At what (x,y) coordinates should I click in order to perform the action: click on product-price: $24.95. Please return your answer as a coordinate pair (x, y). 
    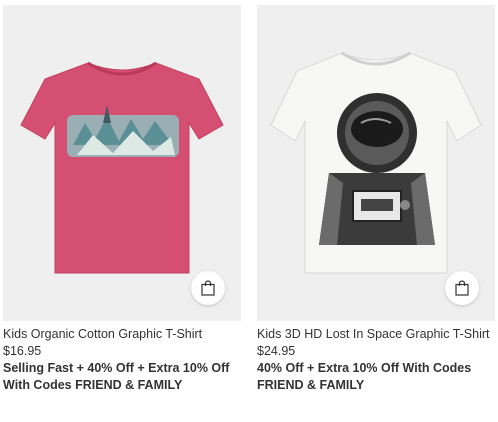
    Looking at the image, I should click on (276, 351).